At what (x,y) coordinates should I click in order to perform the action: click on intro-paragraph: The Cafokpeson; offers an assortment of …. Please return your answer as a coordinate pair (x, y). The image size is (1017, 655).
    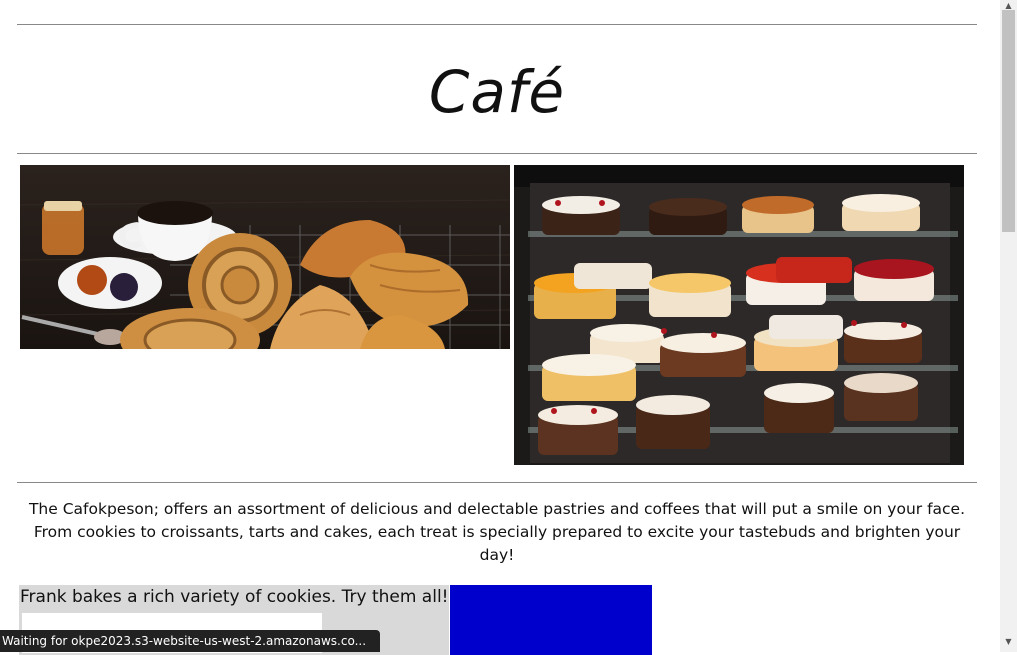
    Looking at the image, I should click on (497, 532).